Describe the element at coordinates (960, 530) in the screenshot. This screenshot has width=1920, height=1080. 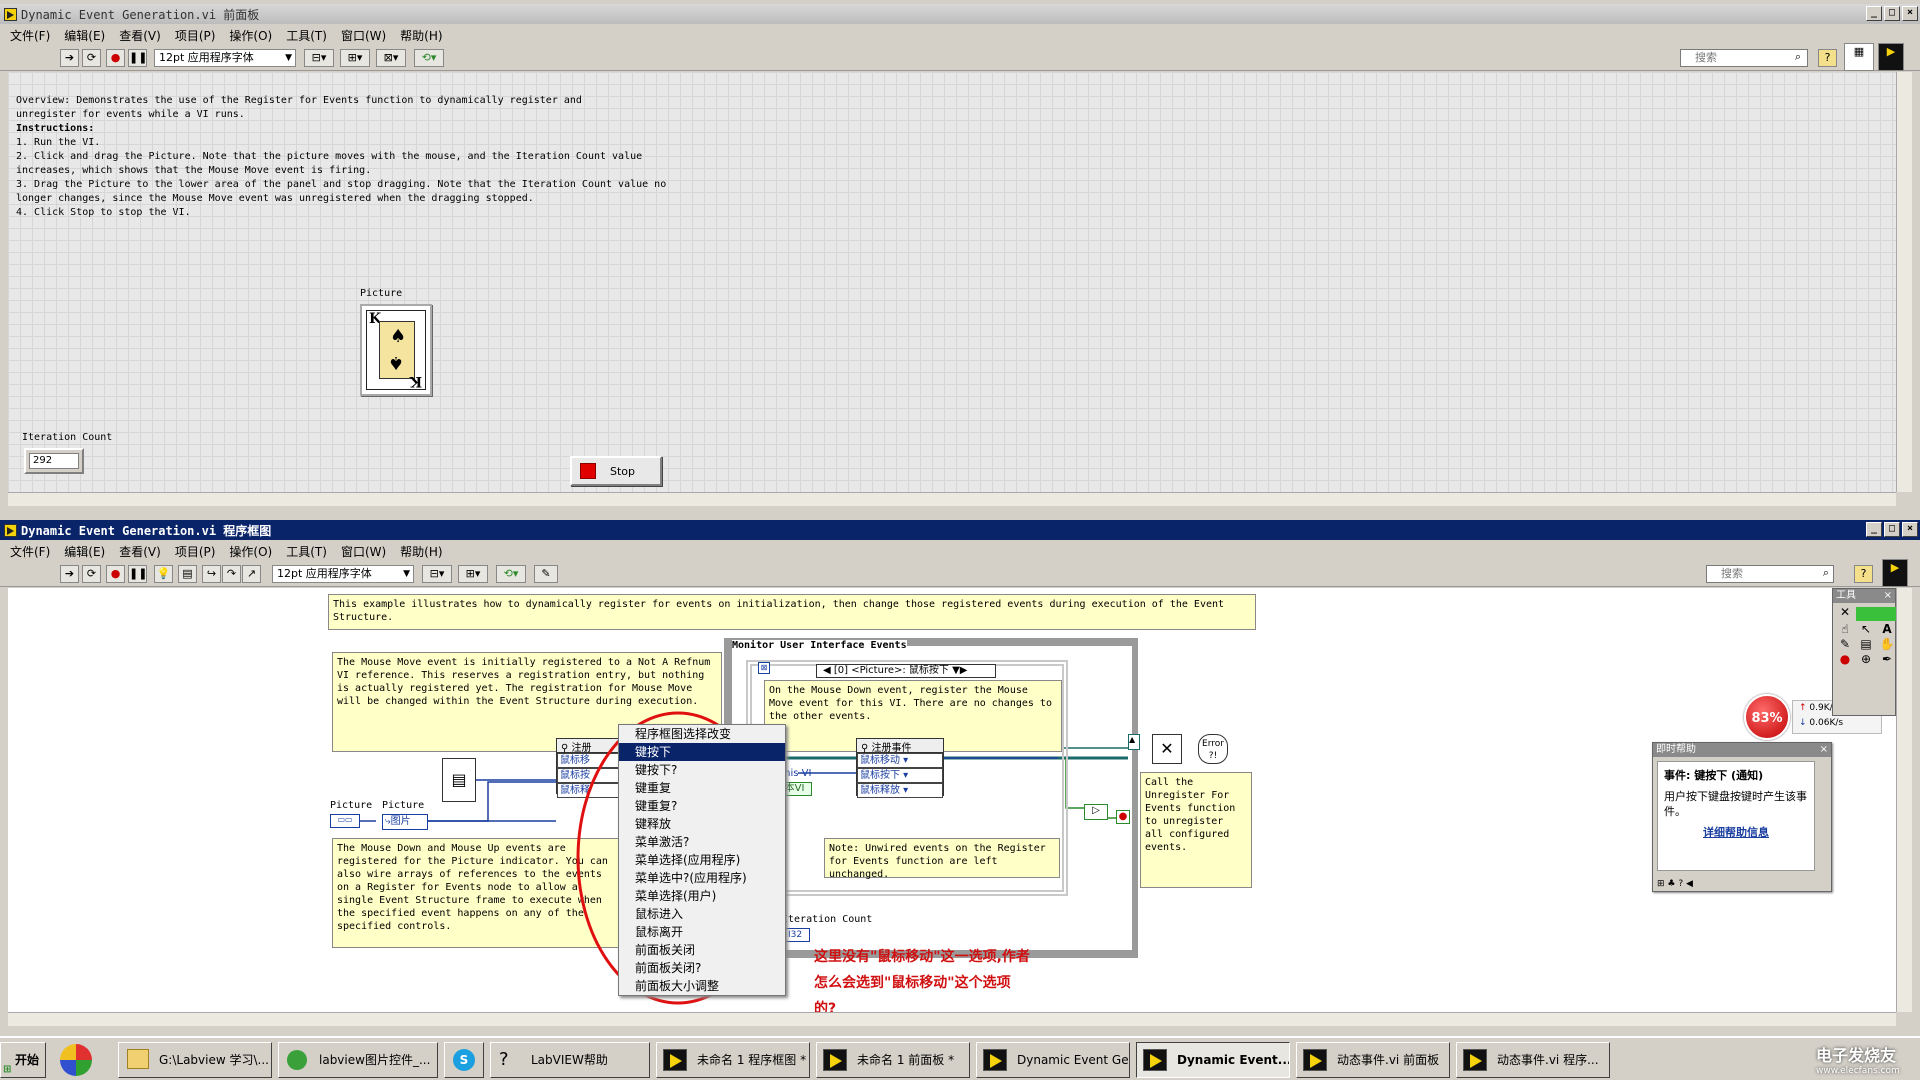
I see `block-diagram-titlebar: Dynamic Event Generation.vi 程序框图 _ □ ×` at that location.